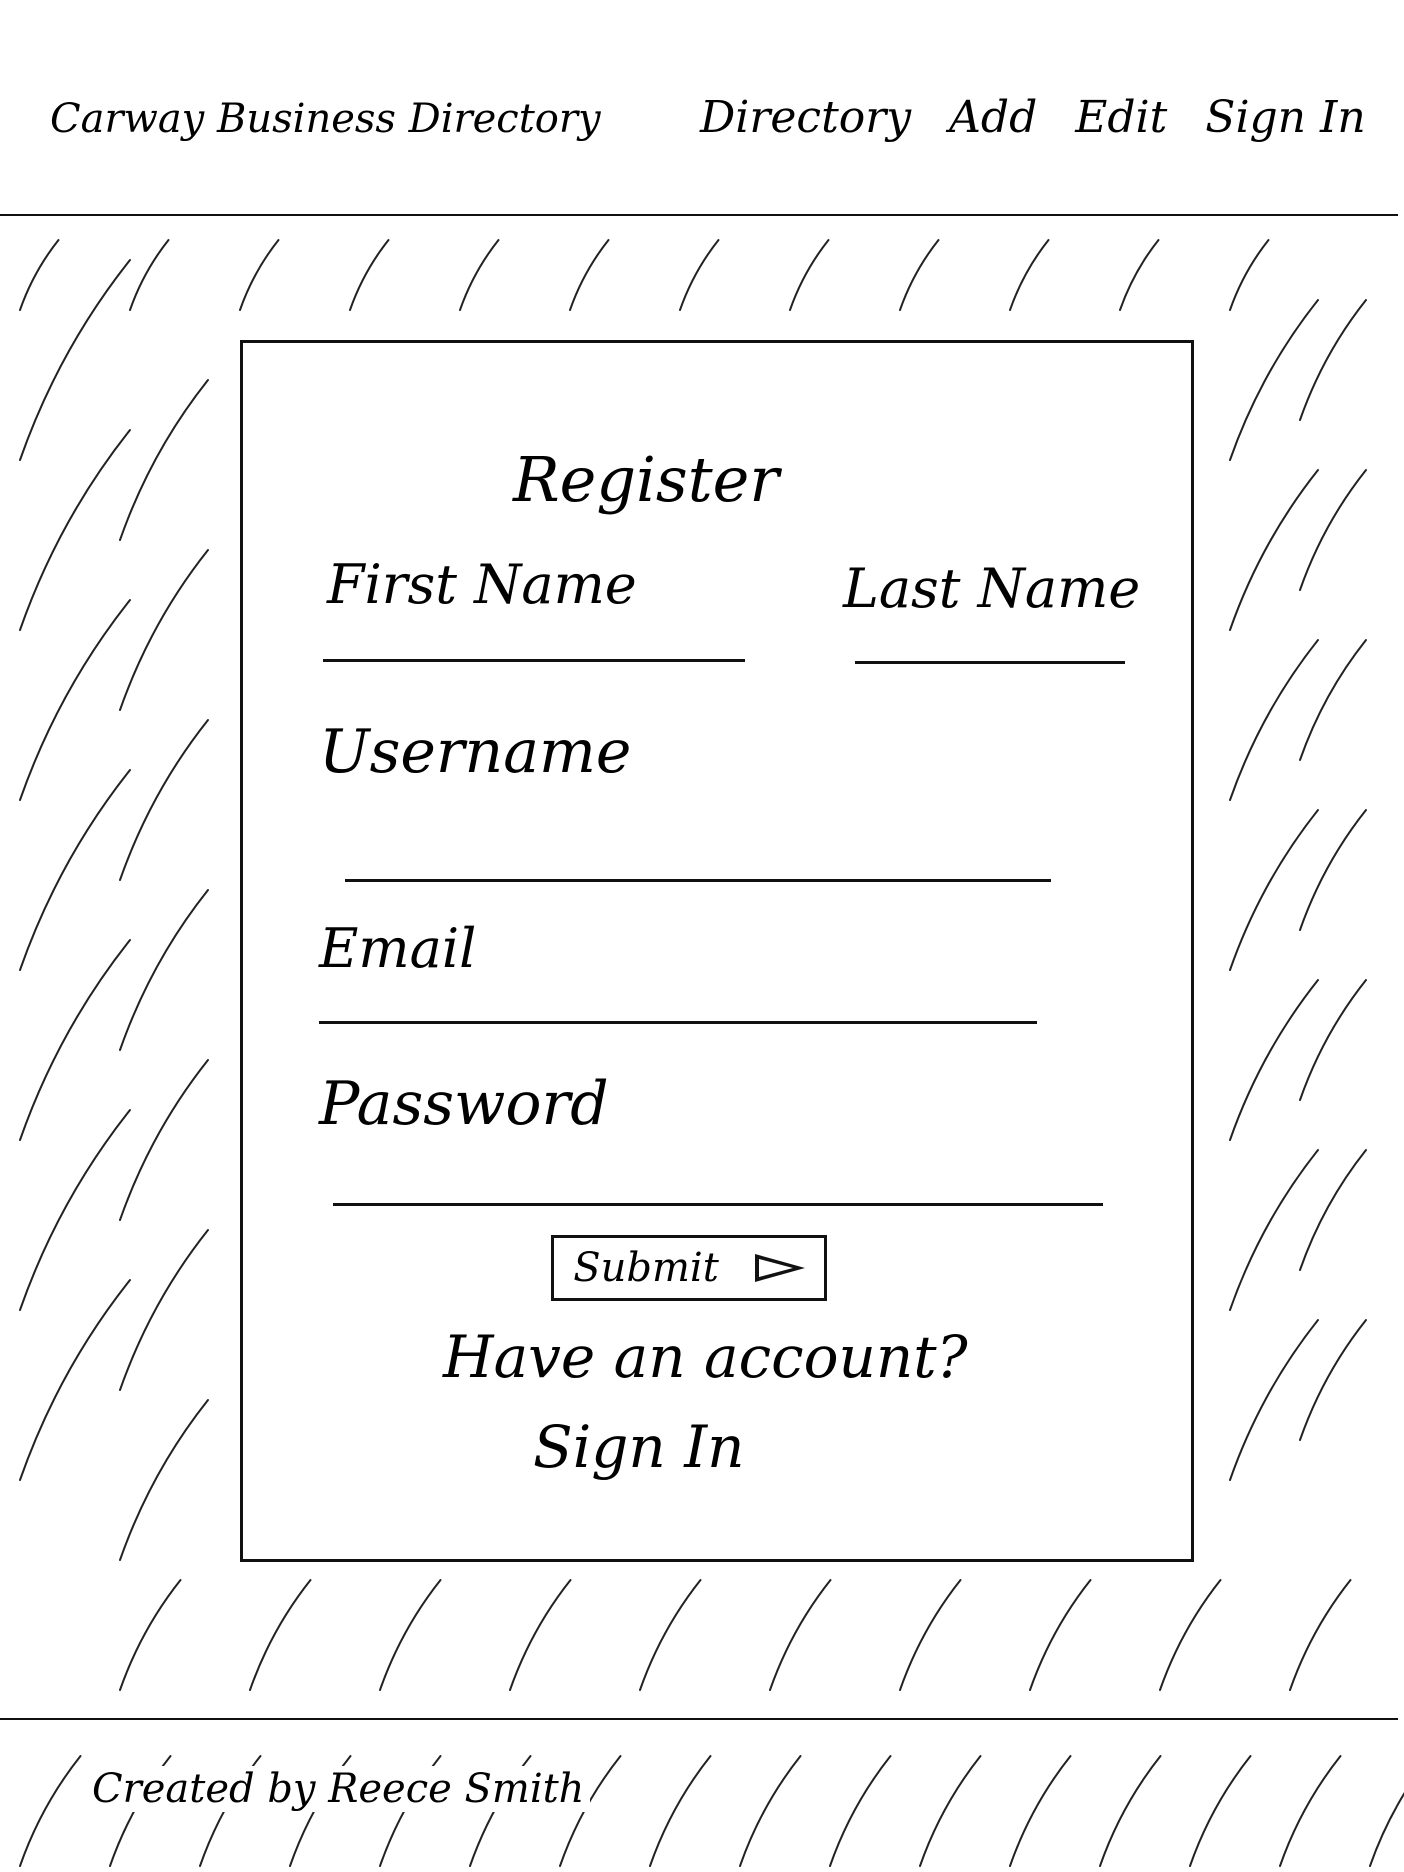 This screenshot has width=1404, height=1872. I want to click on footer-credit: Created by Reece Smith, so click(338, 1789).